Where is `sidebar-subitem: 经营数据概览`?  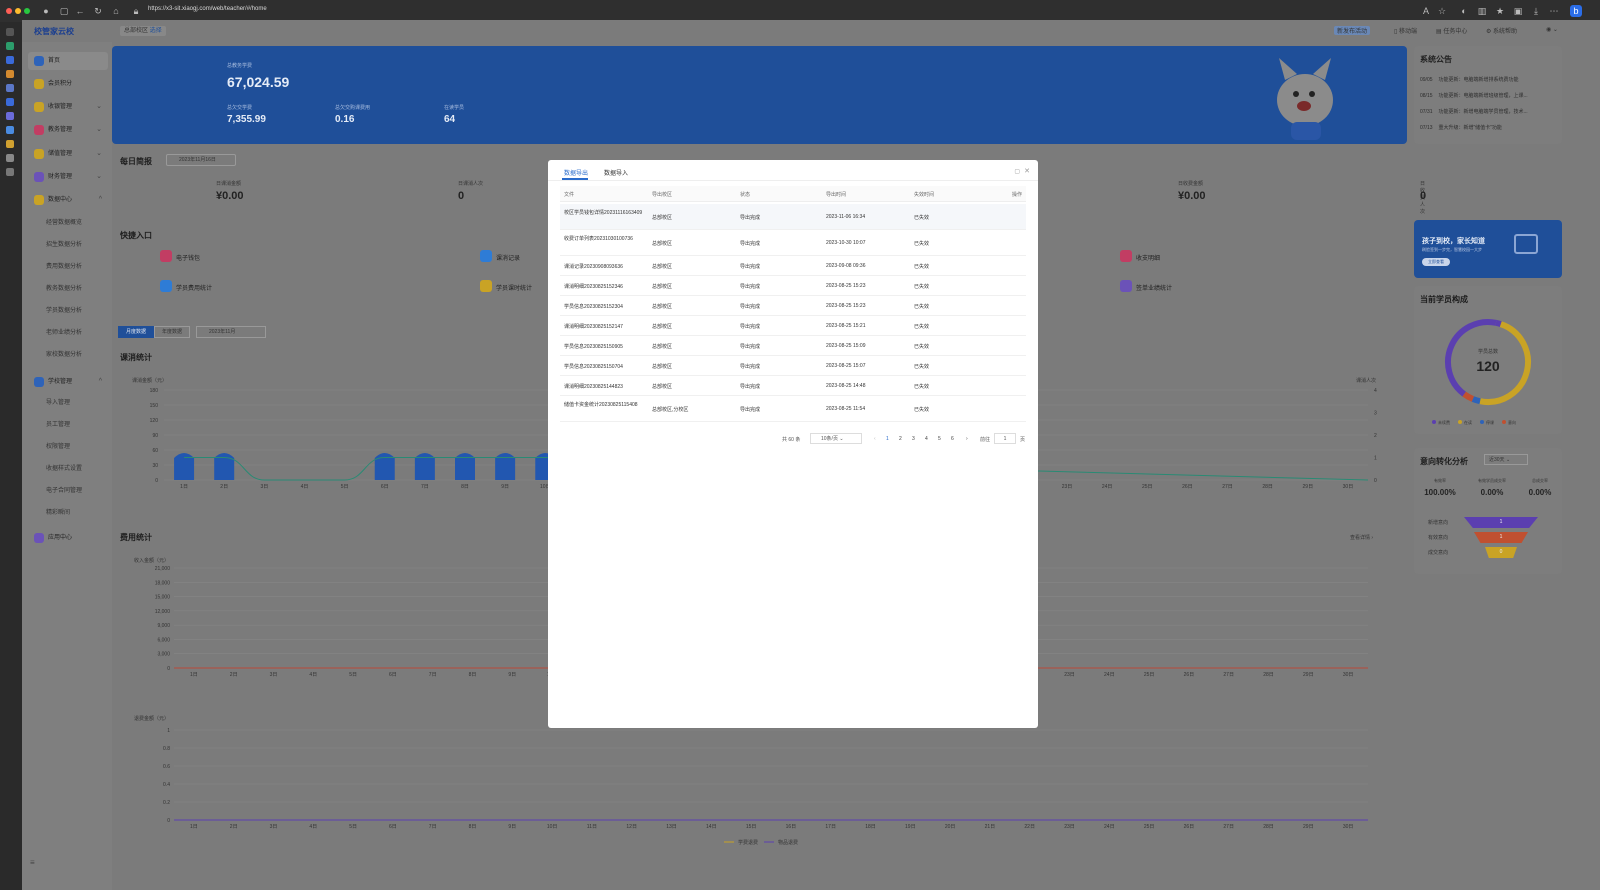 sidebar-subitem: 经营数据概览 is located at coordinates (64, 221).